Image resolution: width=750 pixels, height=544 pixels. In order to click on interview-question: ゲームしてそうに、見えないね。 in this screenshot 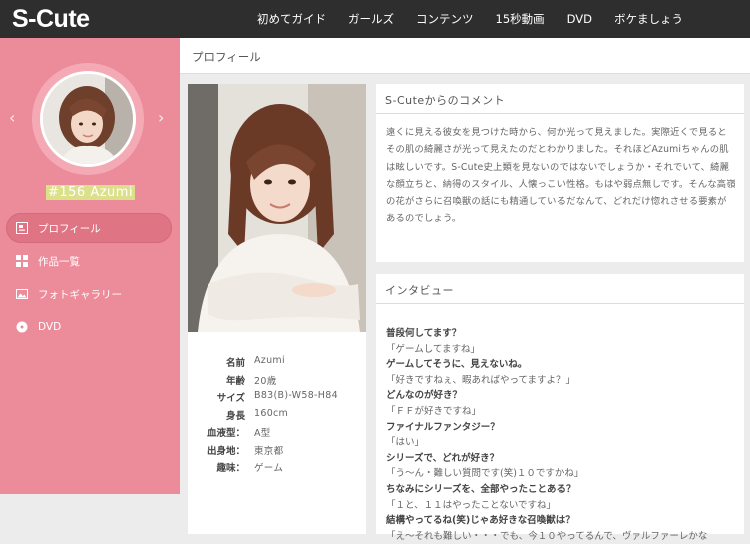, I will do `click(457, 365)`.